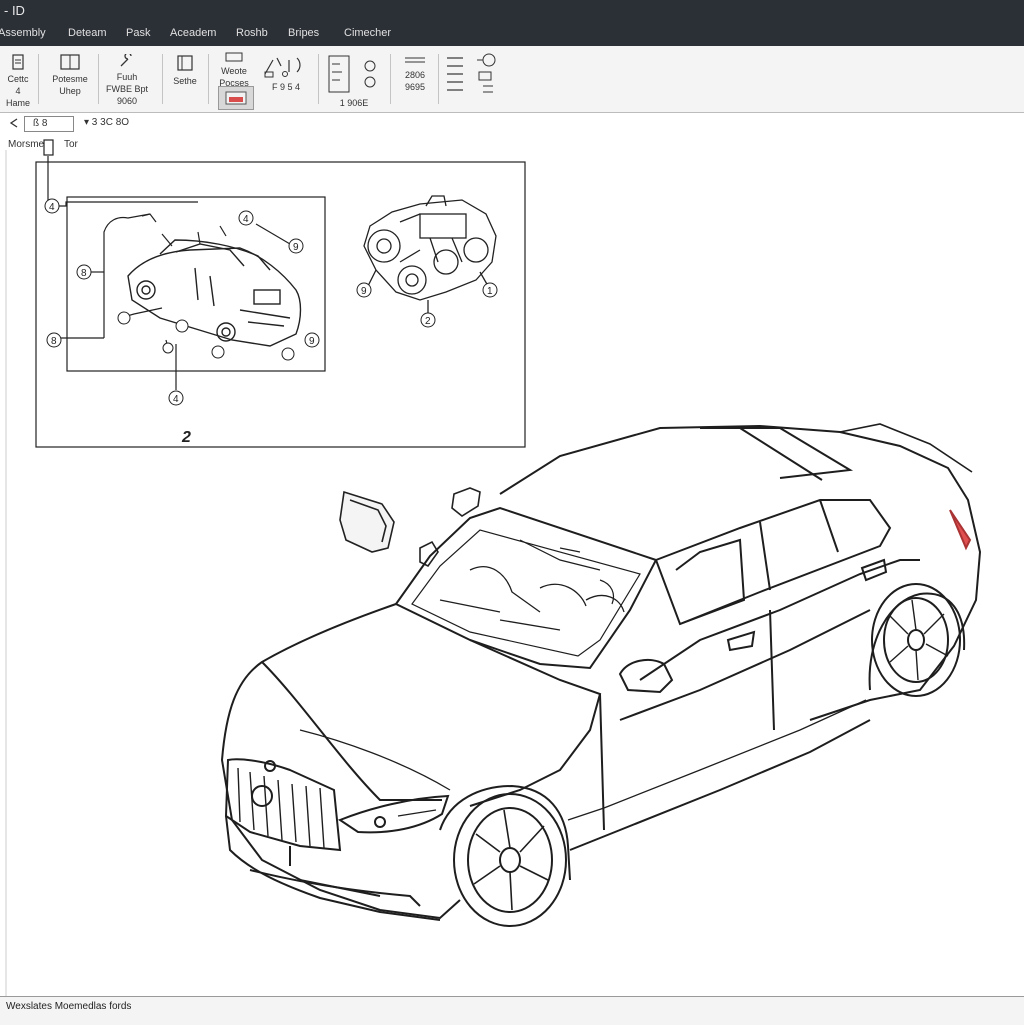 This screenshot has width=1024, height=1025. What do you see at coordinates (430, 254) in the screenshot?
I see `engine-drawing` at bounding box center [430, 254].